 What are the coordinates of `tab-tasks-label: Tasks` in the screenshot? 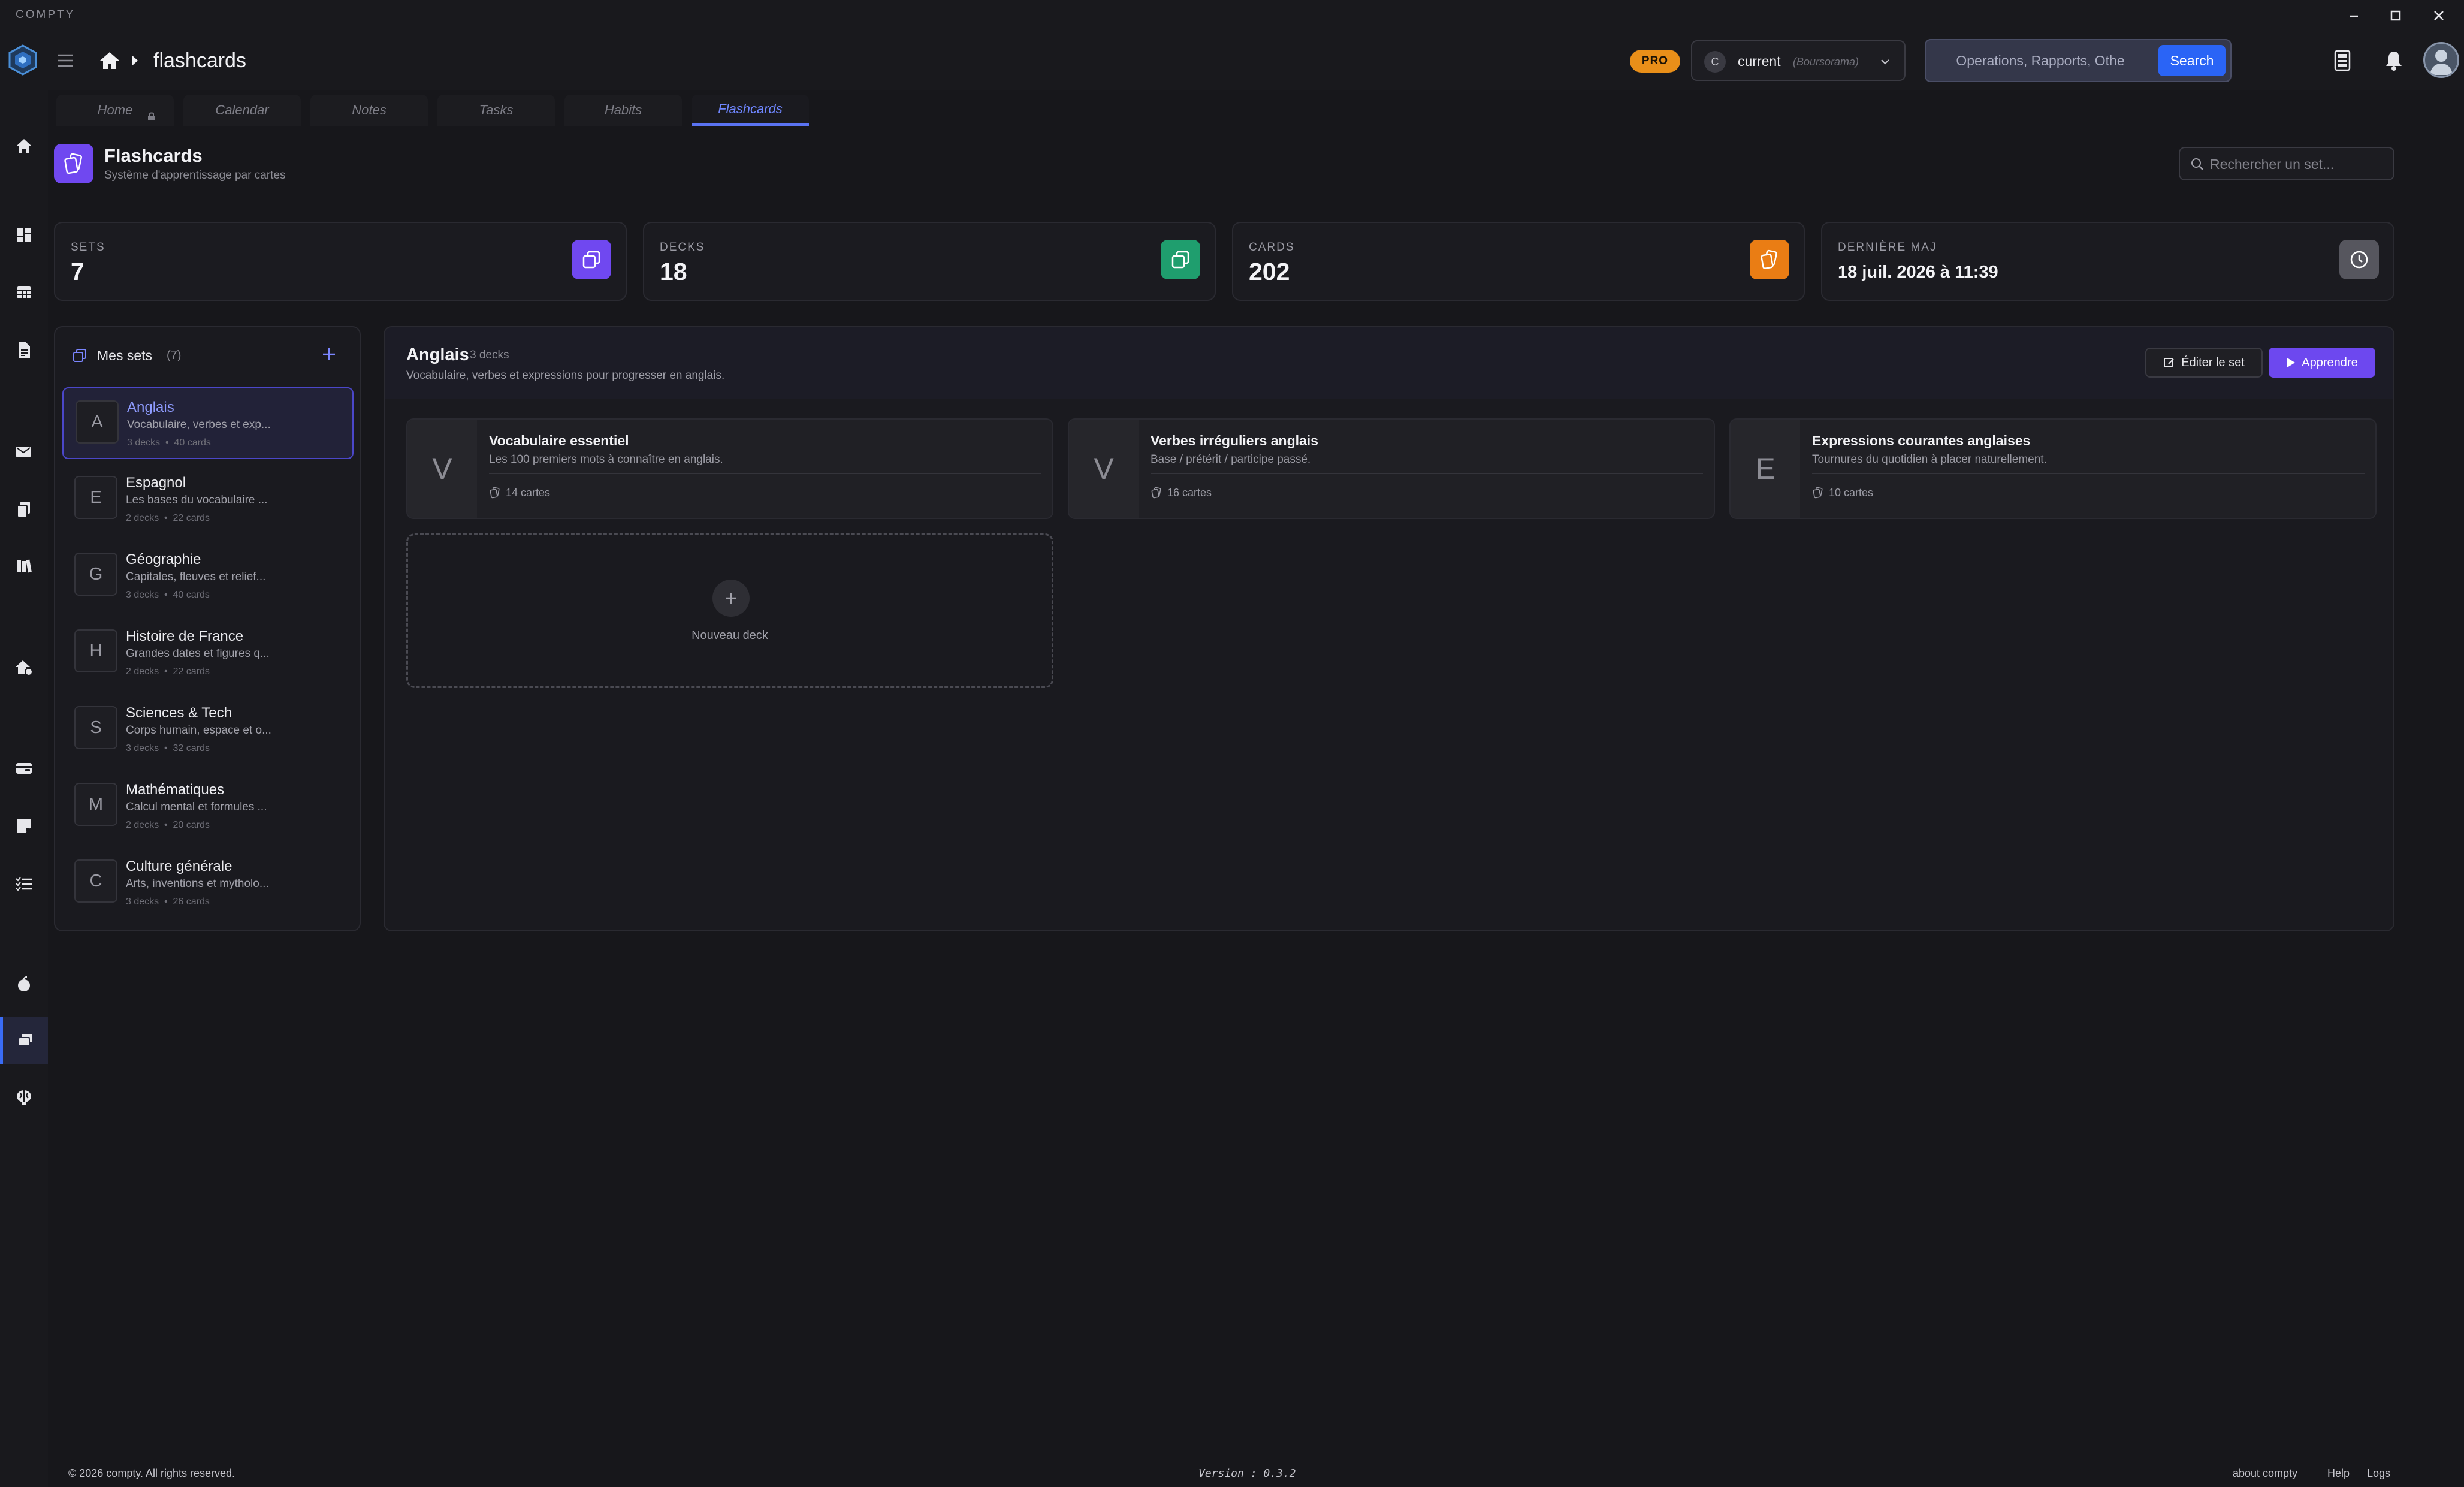 It's located at (496, 109).